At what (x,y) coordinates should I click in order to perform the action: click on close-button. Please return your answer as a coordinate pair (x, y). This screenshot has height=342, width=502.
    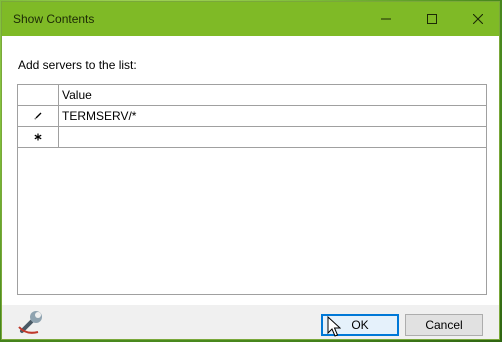
    Looking at the image, I should click on (478, 19).